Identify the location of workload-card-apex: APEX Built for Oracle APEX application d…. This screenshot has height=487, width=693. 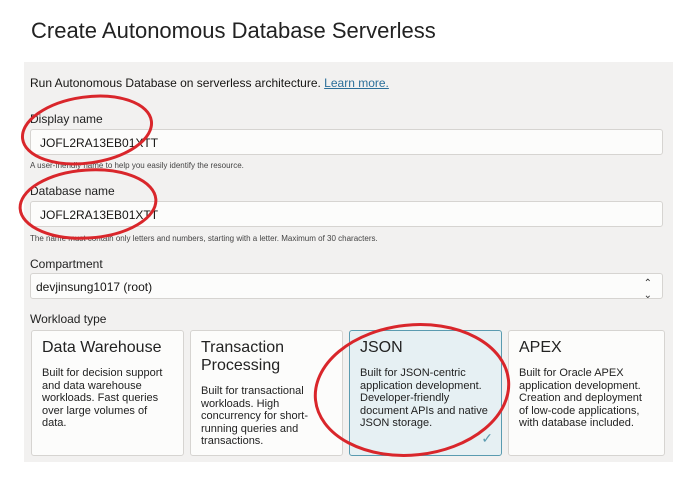
(586, 393).